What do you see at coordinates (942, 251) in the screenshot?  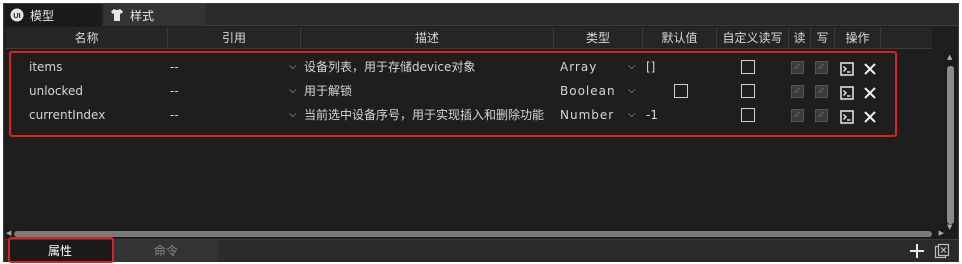 I see `clear-icon` at bounding box center [942, 251].